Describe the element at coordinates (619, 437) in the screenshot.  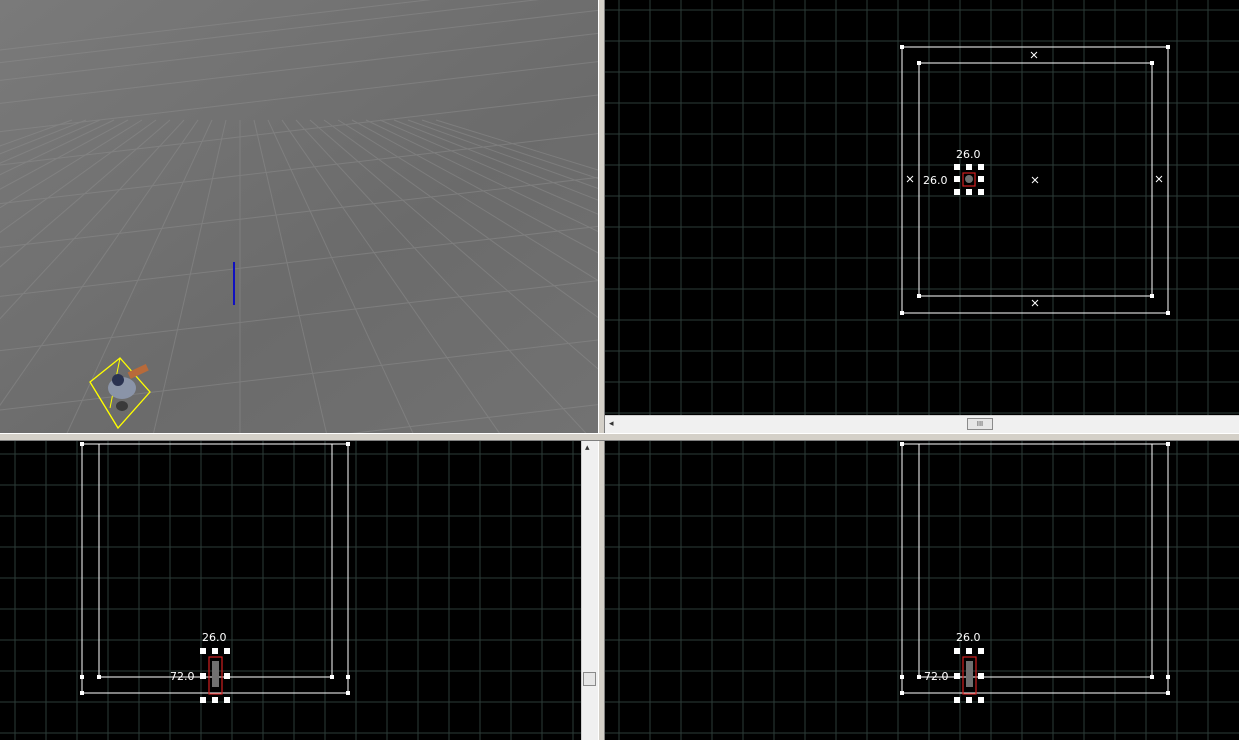
I see `horizontal-splitter` at that location.